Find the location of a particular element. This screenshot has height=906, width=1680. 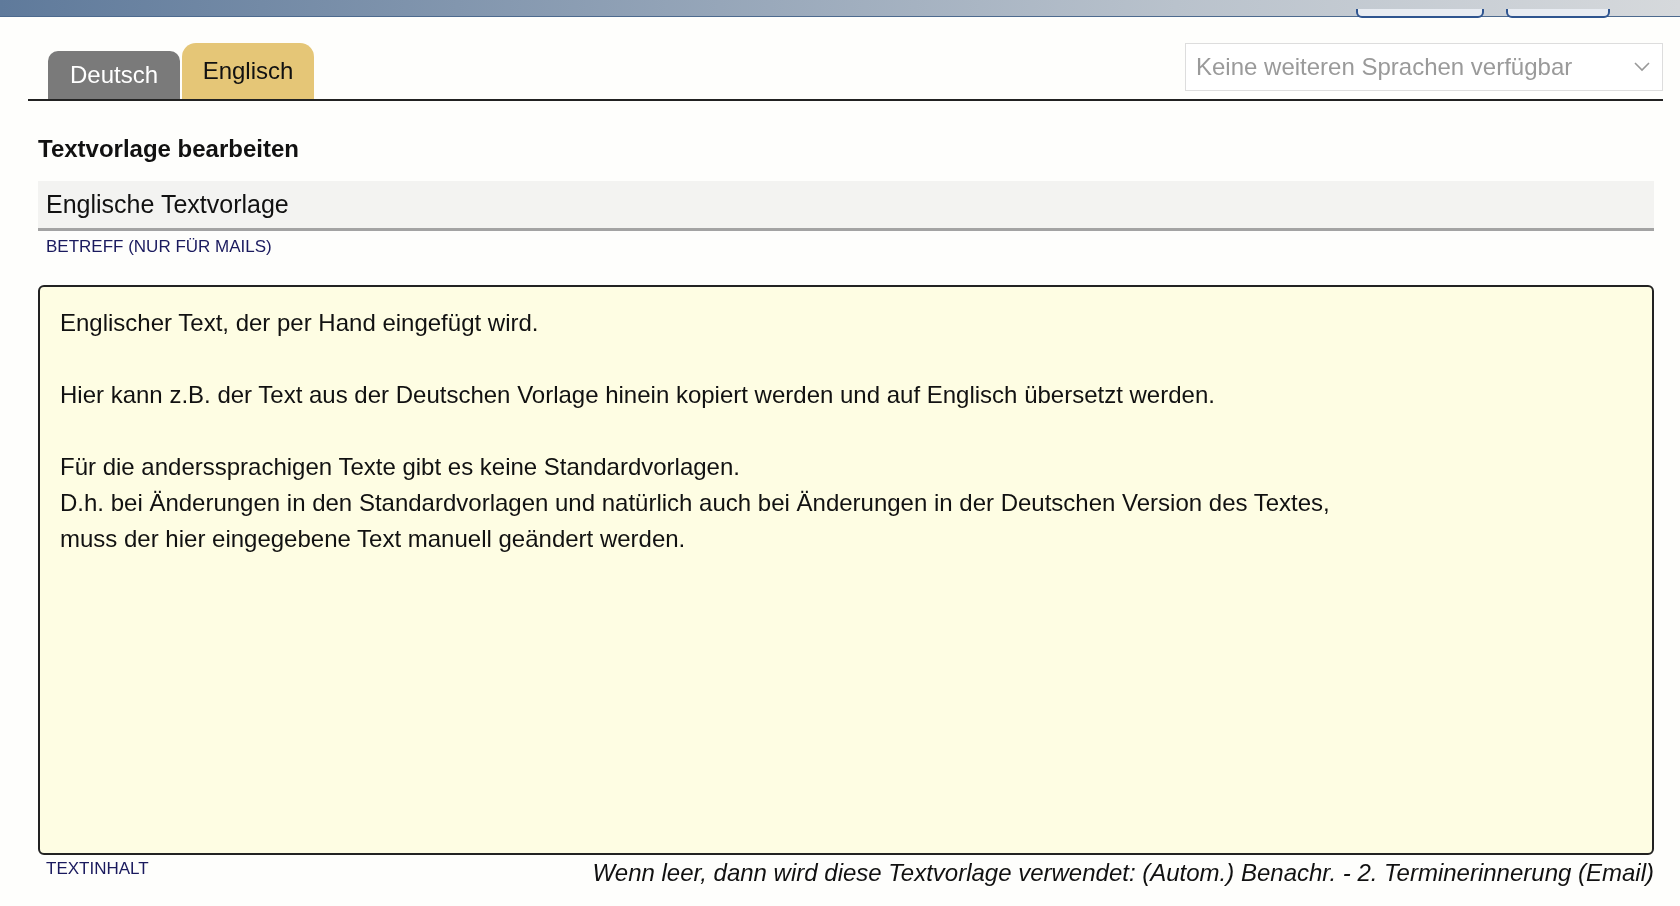

language-tab: Deutsch is located at coordinates (114, 75).